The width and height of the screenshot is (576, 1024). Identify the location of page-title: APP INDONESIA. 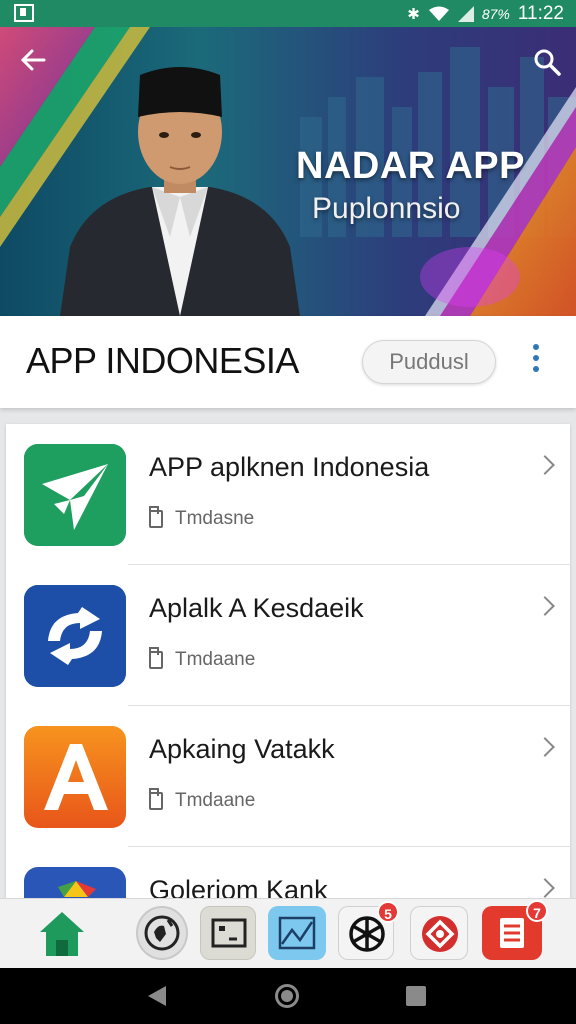
(162, 360).